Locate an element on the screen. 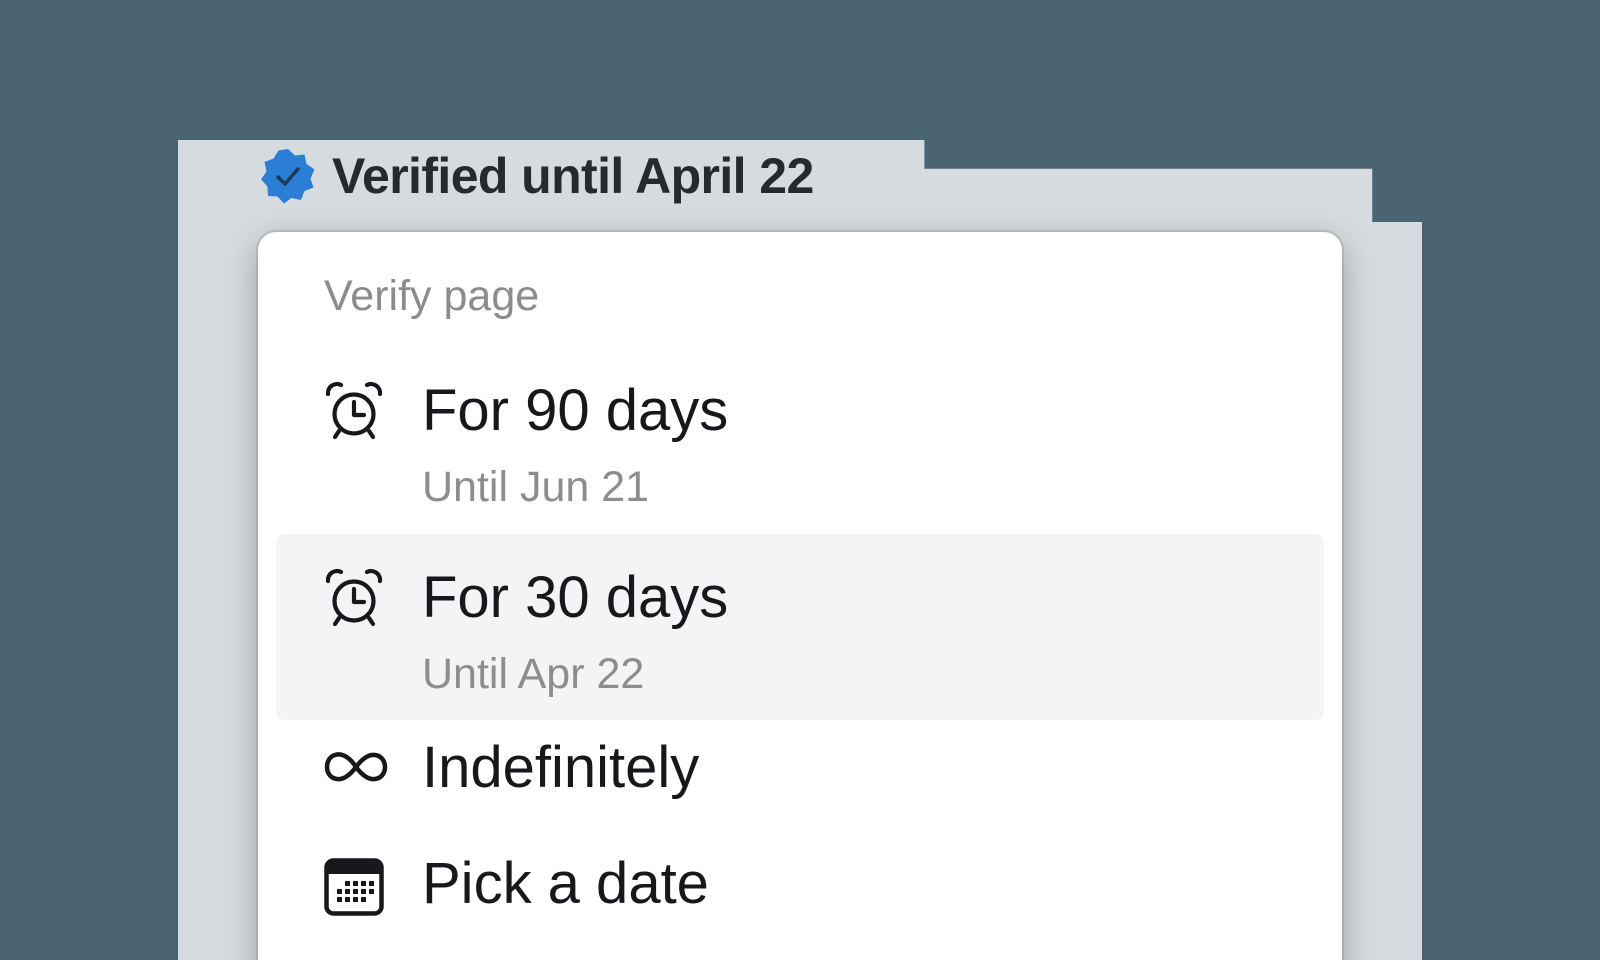 The height and width of the screenshot is (960, 1600). menu-item-label: Indefinitely is located at coordinates (561, 767).